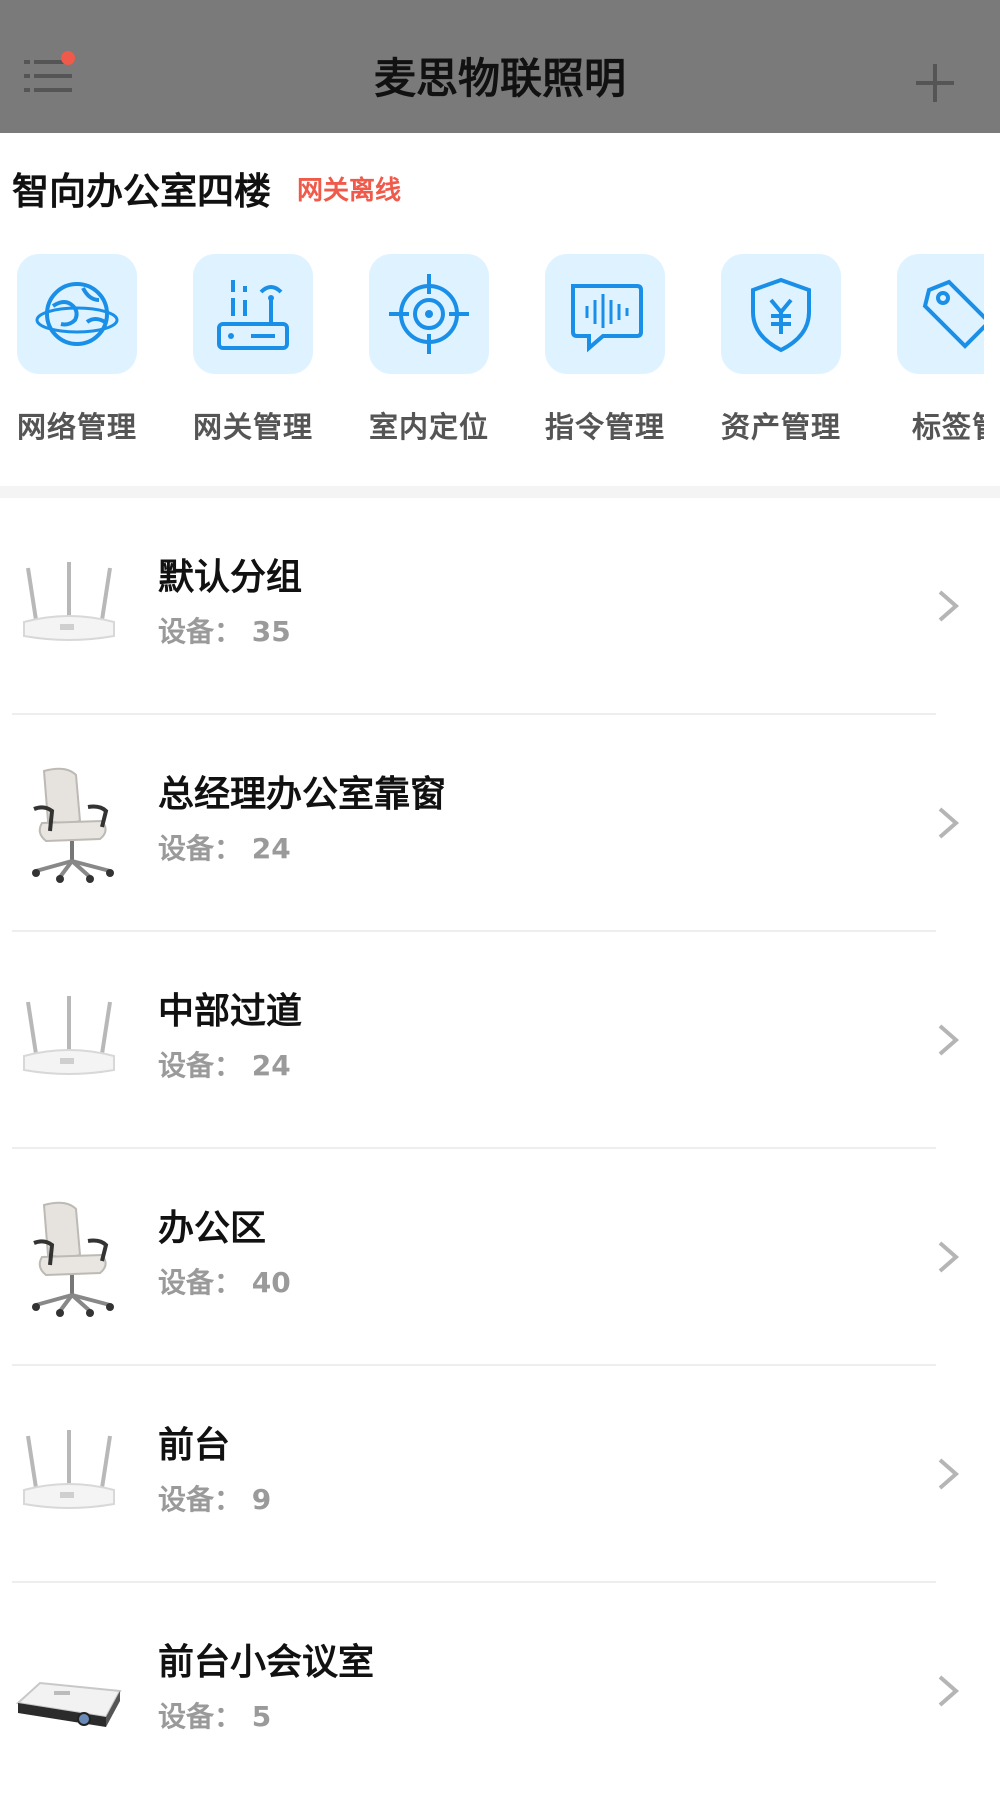 This screenshot has height=1800, width=1000. What do you see at coordinates (947, 427) in the screenshot?
I see `feature-label: 标签管` at bounding box center [947, 427].